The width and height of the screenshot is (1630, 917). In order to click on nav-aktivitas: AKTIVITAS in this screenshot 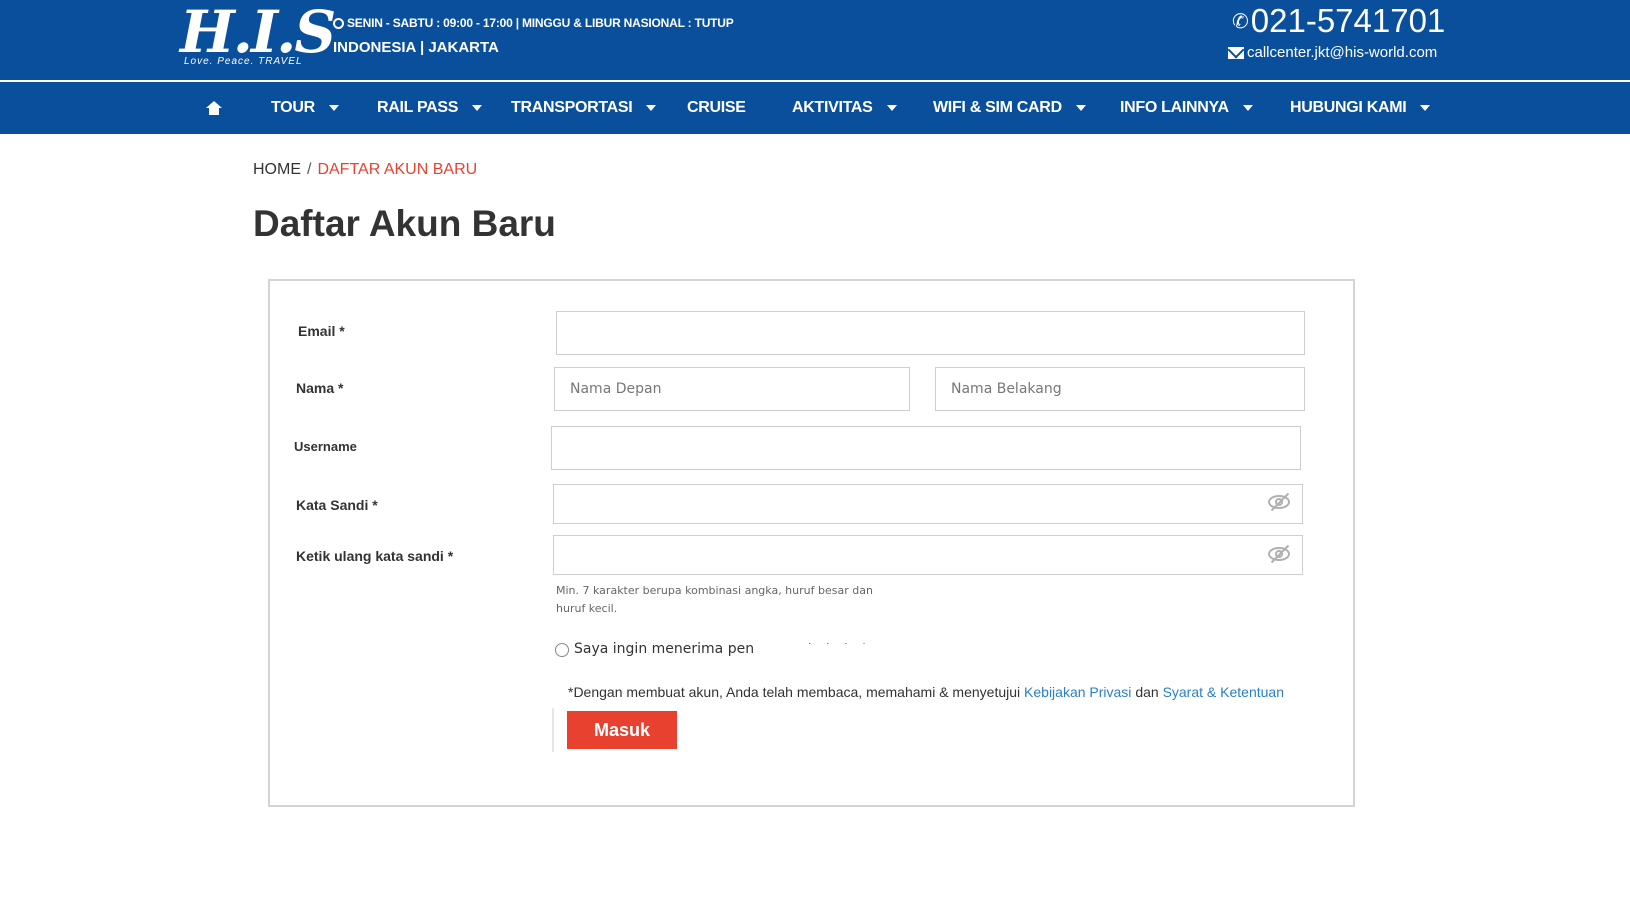, I will do `click(844, 108)`.